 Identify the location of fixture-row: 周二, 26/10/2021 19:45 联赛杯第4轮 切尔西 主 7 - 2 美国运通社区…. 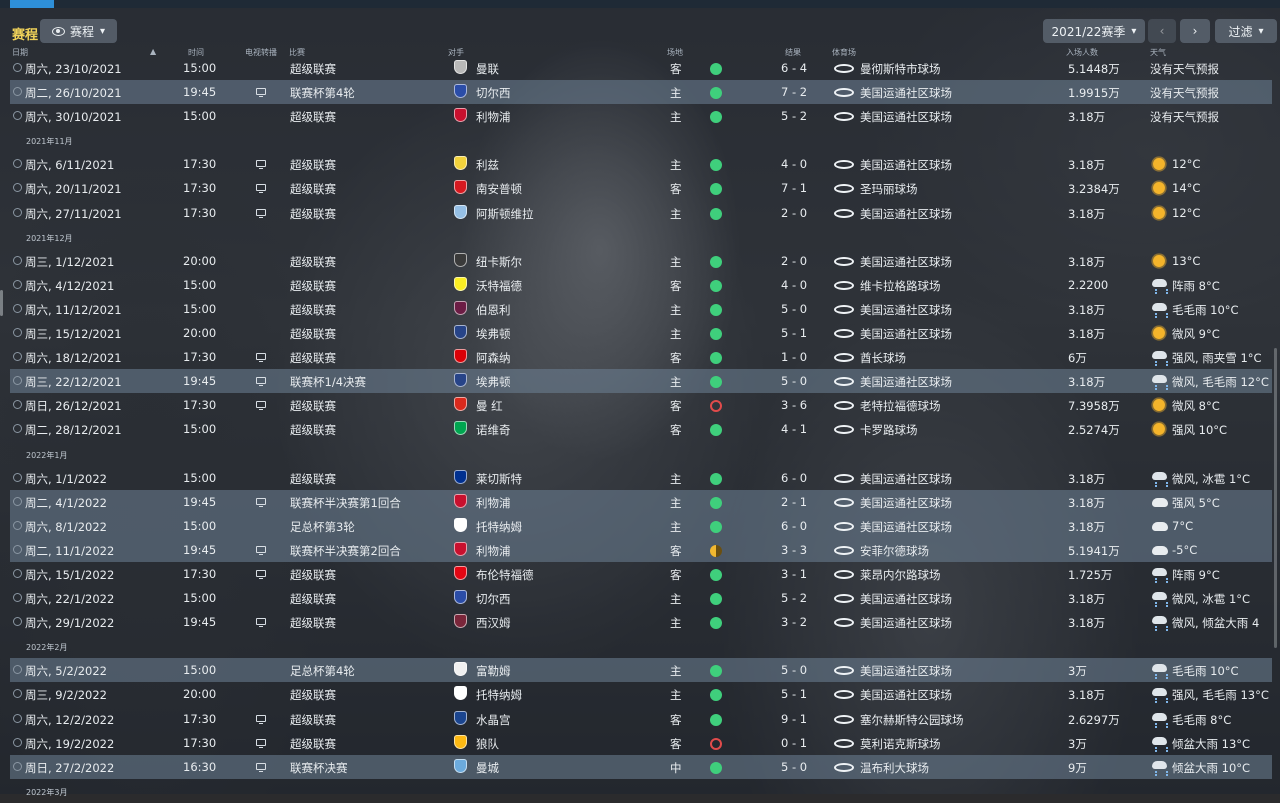
(641, 92).